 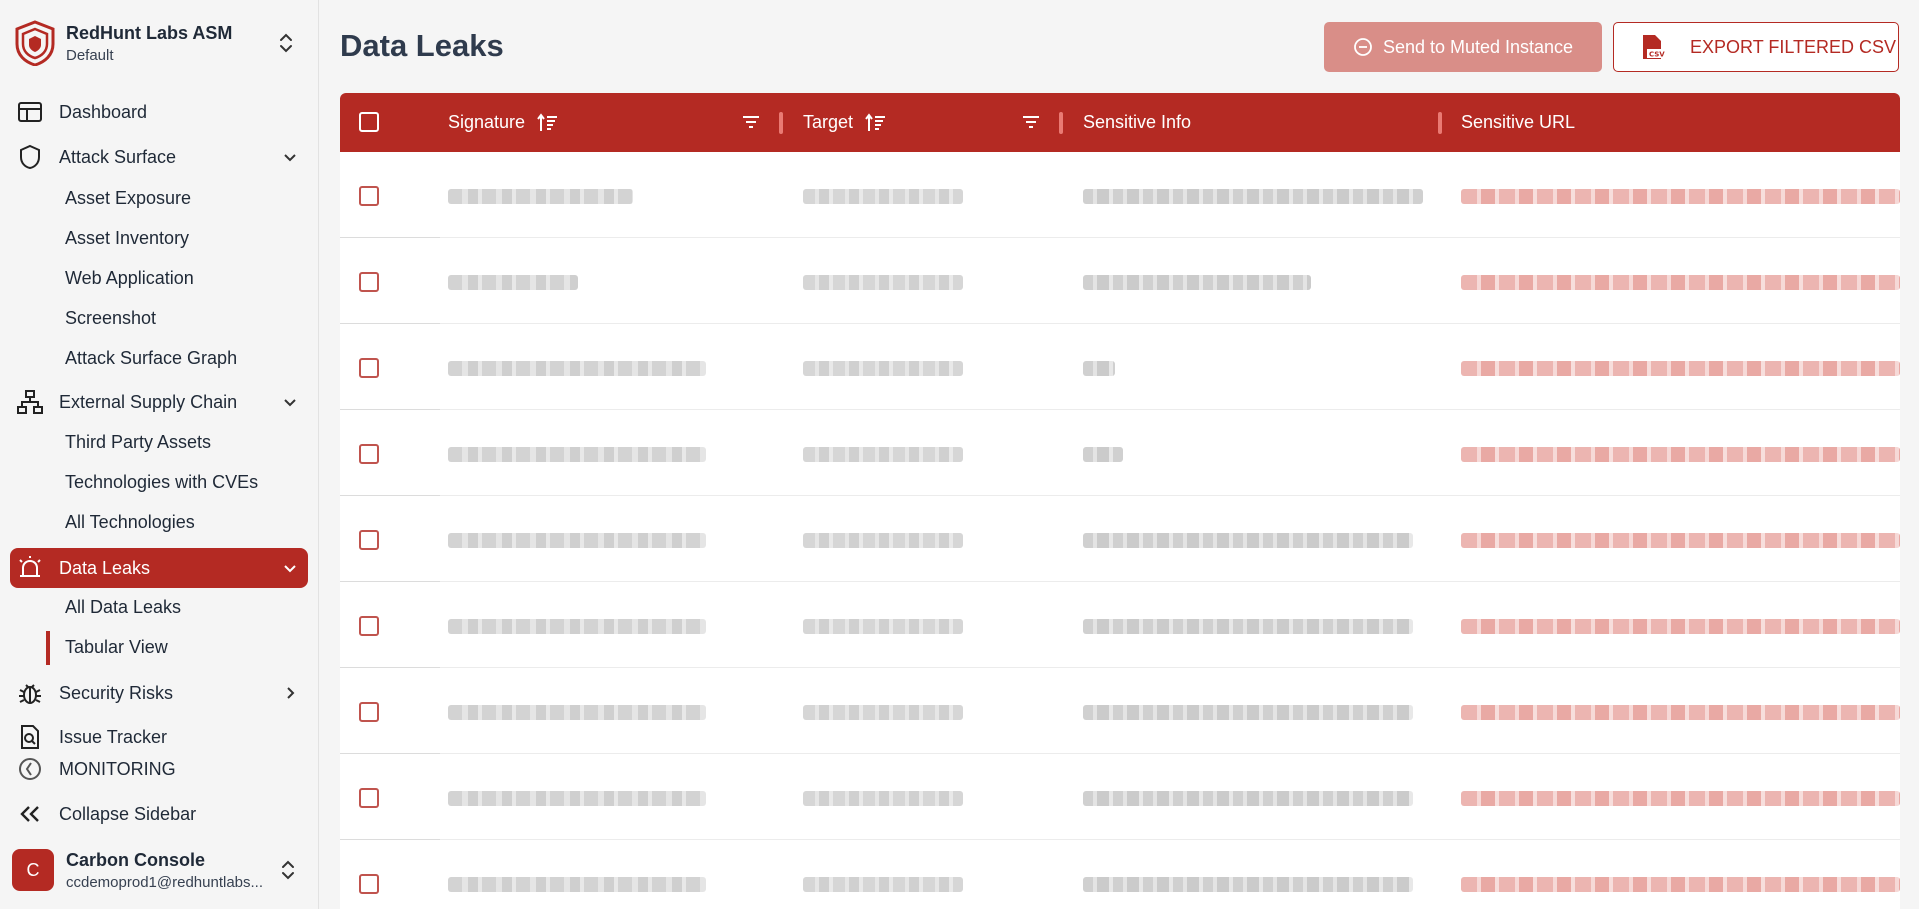 I want to click on nav-security-risks: Security Risks, so click(x=159, y=693).